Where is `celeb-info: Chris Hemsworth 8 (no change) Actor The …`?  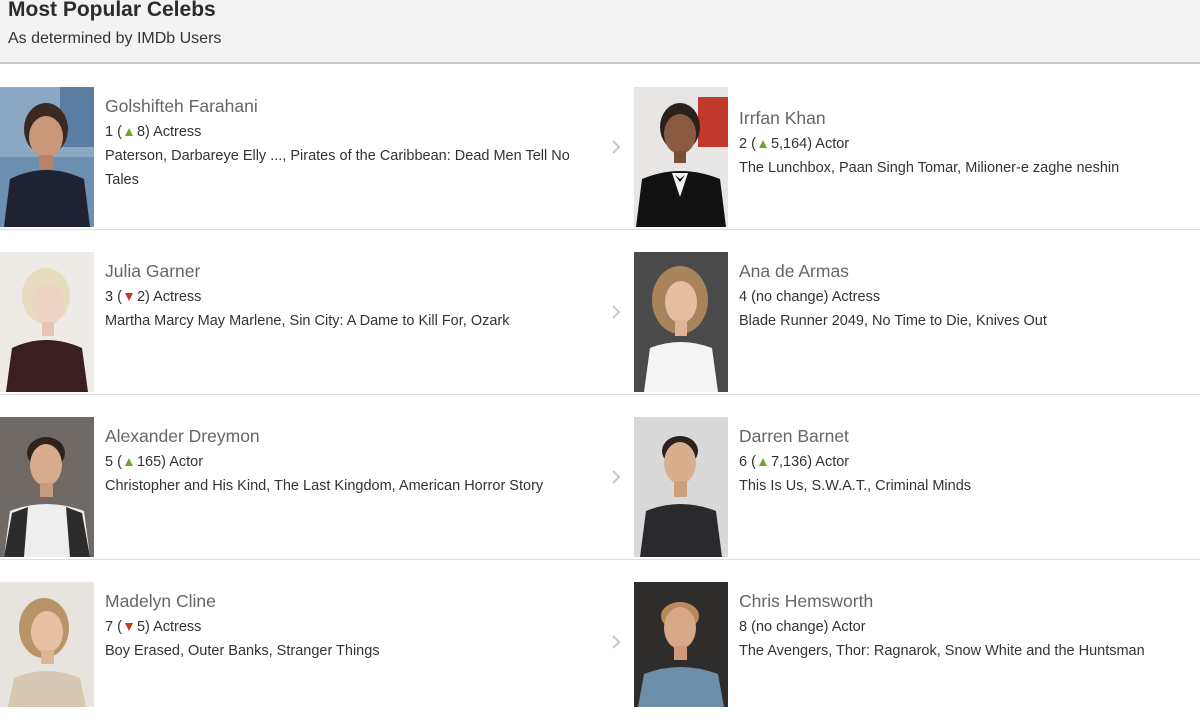 celeb-info: Chris Hemsworth 8 (no change) Actor The … is located at coordinates (964, 625).